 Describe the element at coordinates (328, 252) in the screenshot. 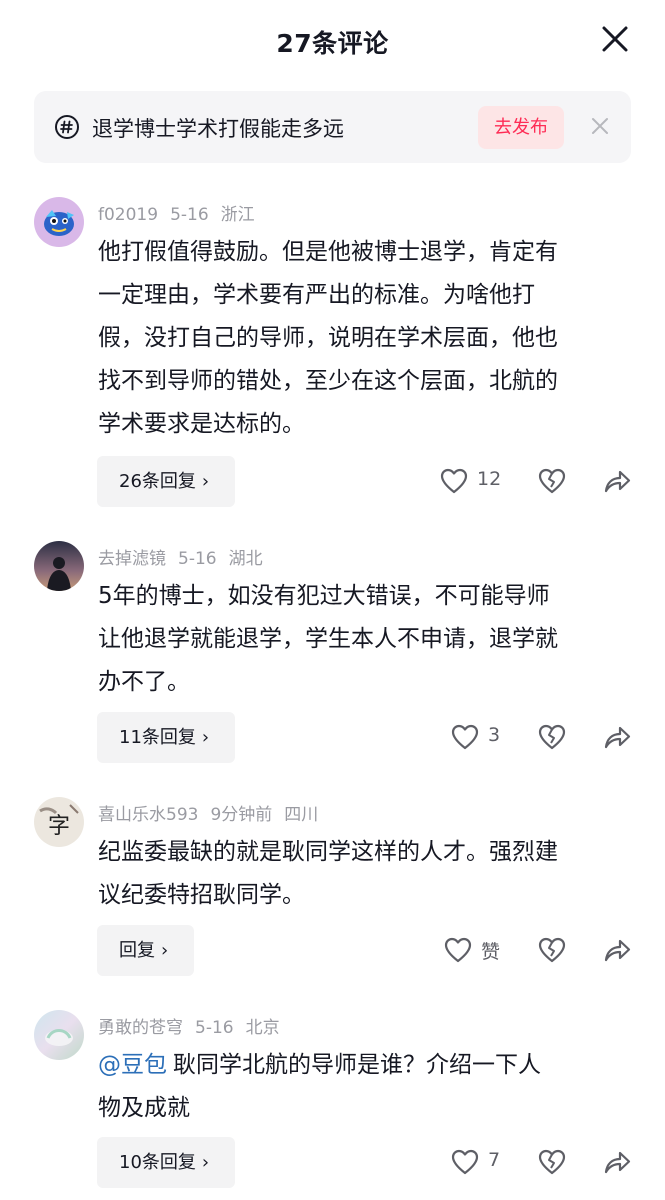

I see `comment-line: 他打假值得鼓励。但是他被博士退学，肯定有` at that location.